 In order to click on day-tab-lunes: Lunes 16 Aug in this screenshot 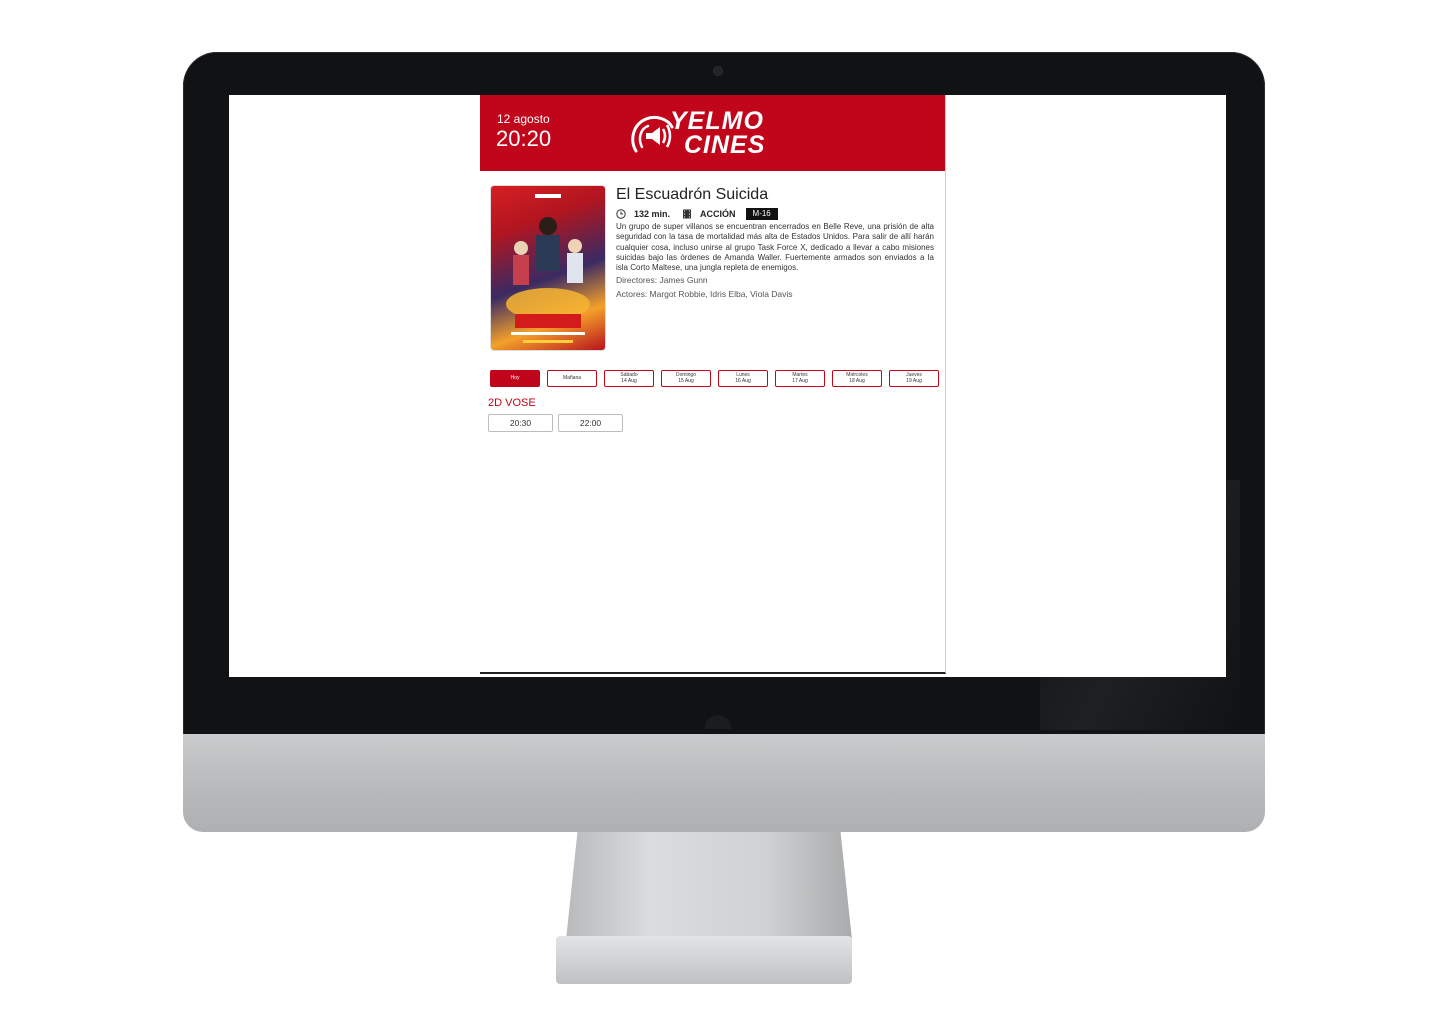, I will do `click(743, 378)`.